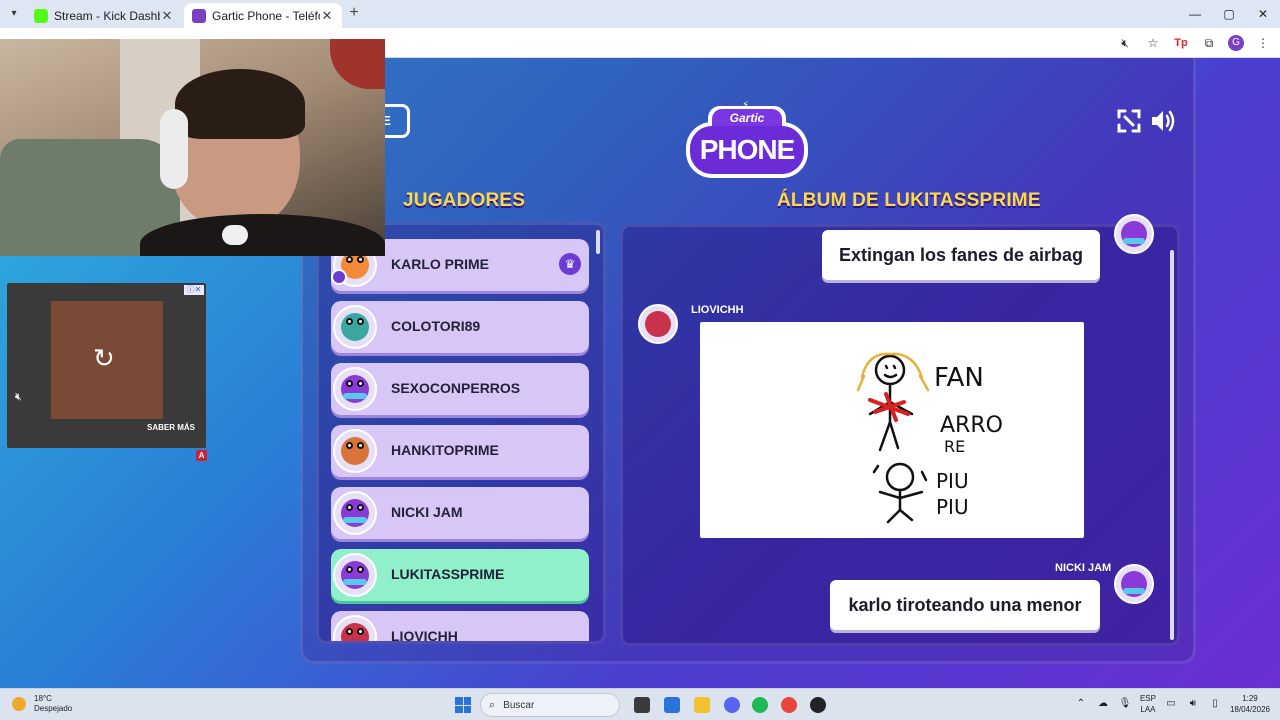 The image size is (1280, 720). Describe the element at coordinates (171, 427) in the screenshot. I see `ad-cta-button: SABER MÁS` at that location.